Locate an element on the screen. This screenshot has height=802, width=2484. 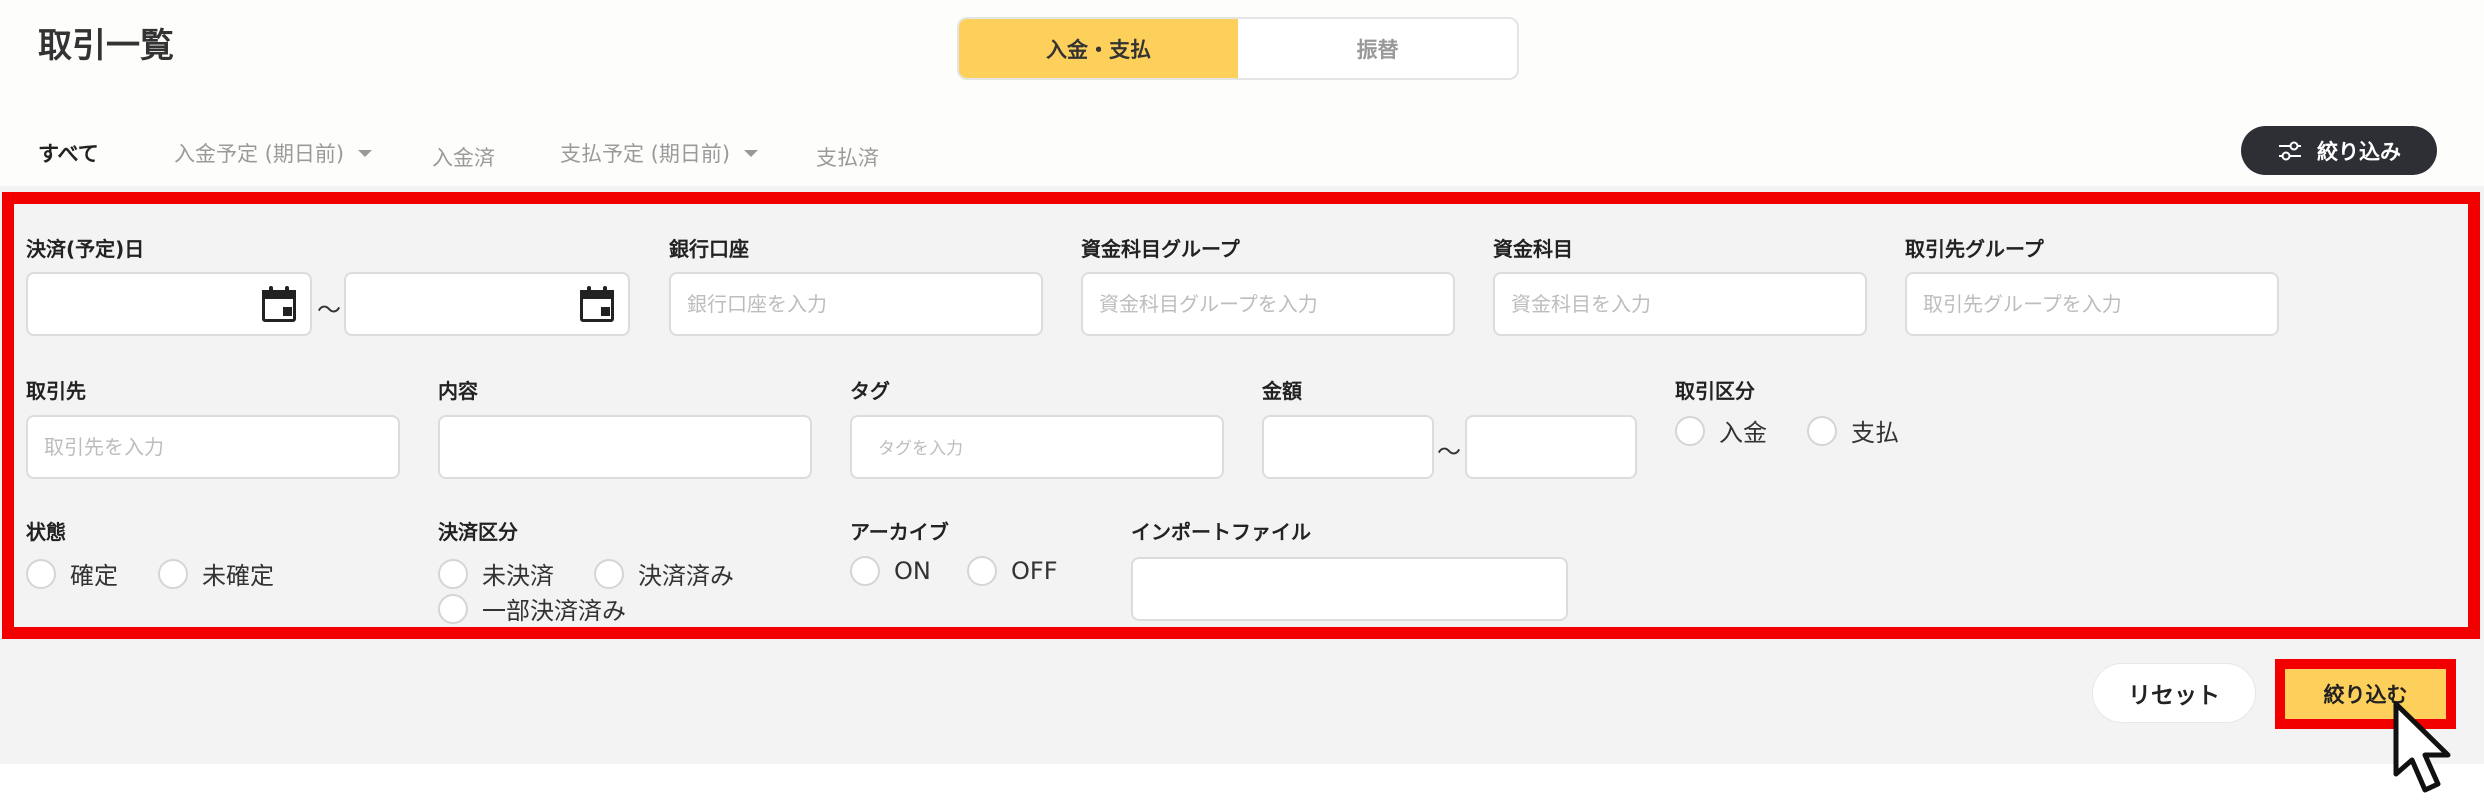
partner-group-input is located at coordinates (2092, 304).